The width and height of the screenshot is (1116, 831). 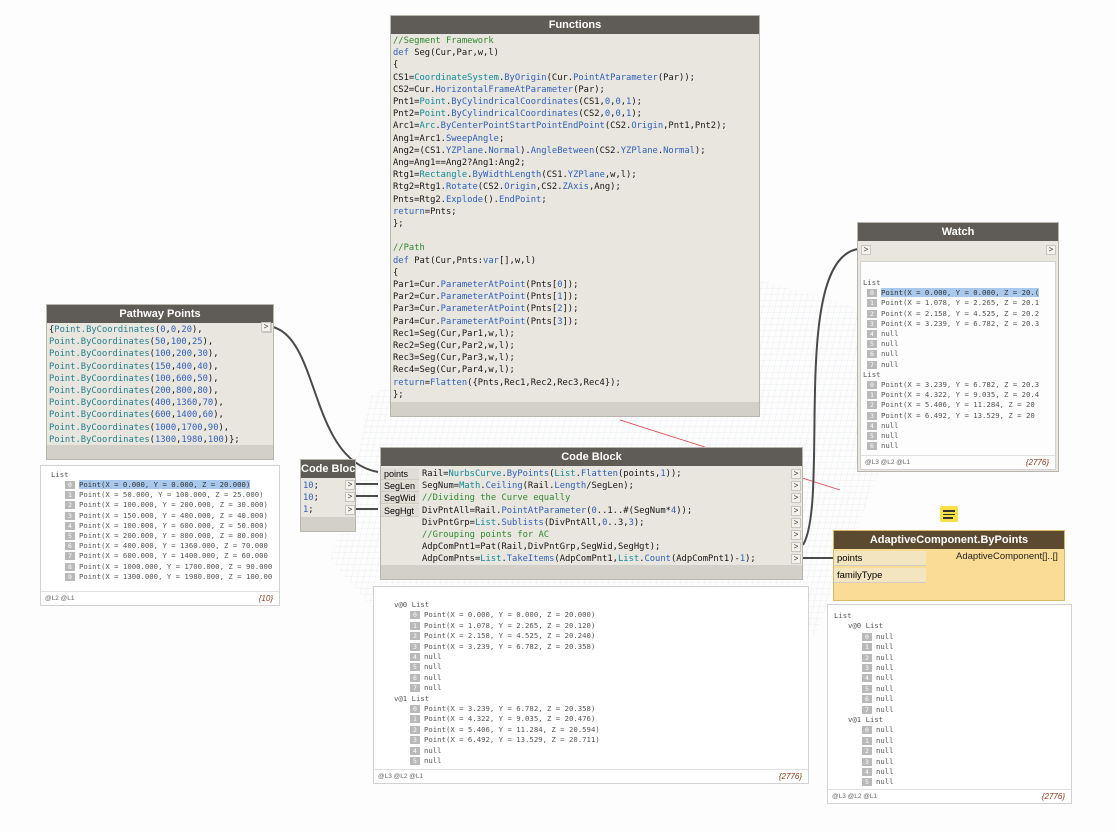 What do you see at coordinates (586, 559) in the screenshot?
I see `code-token: (AdpComPnt1,` at bounding box center [586, 559].